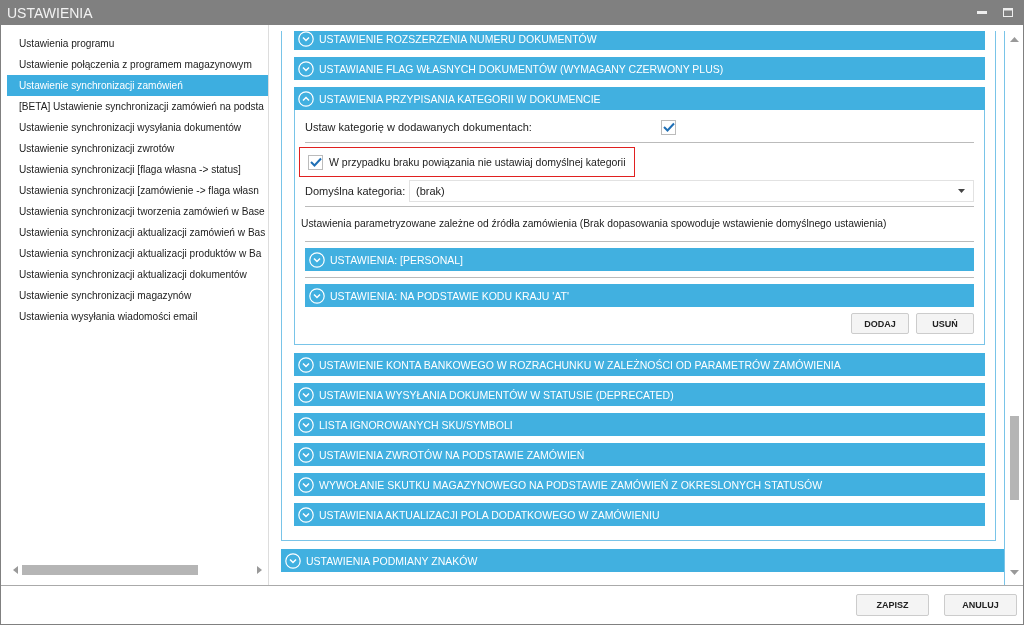  I want to click on sidebar-item: Ustawienie synchronizacji zwrotów, so click(137, 148).